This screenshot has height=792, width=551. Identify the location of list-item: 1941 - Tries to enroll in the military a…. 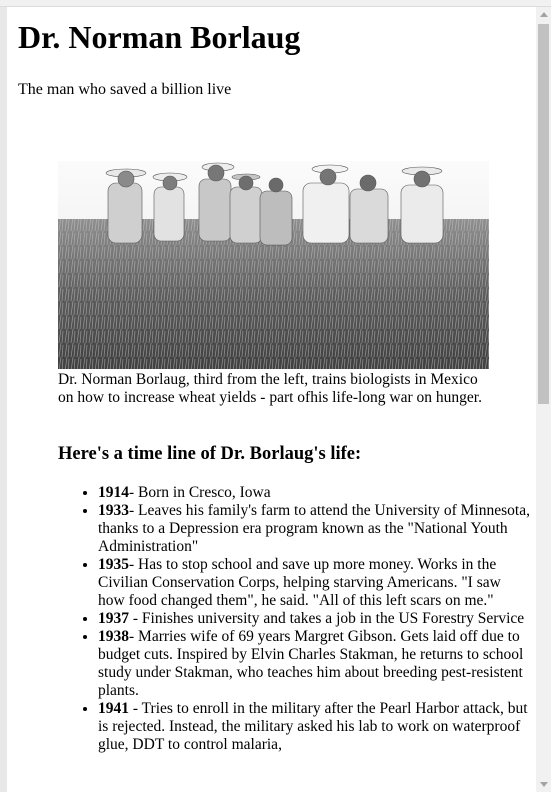
(314, 727).